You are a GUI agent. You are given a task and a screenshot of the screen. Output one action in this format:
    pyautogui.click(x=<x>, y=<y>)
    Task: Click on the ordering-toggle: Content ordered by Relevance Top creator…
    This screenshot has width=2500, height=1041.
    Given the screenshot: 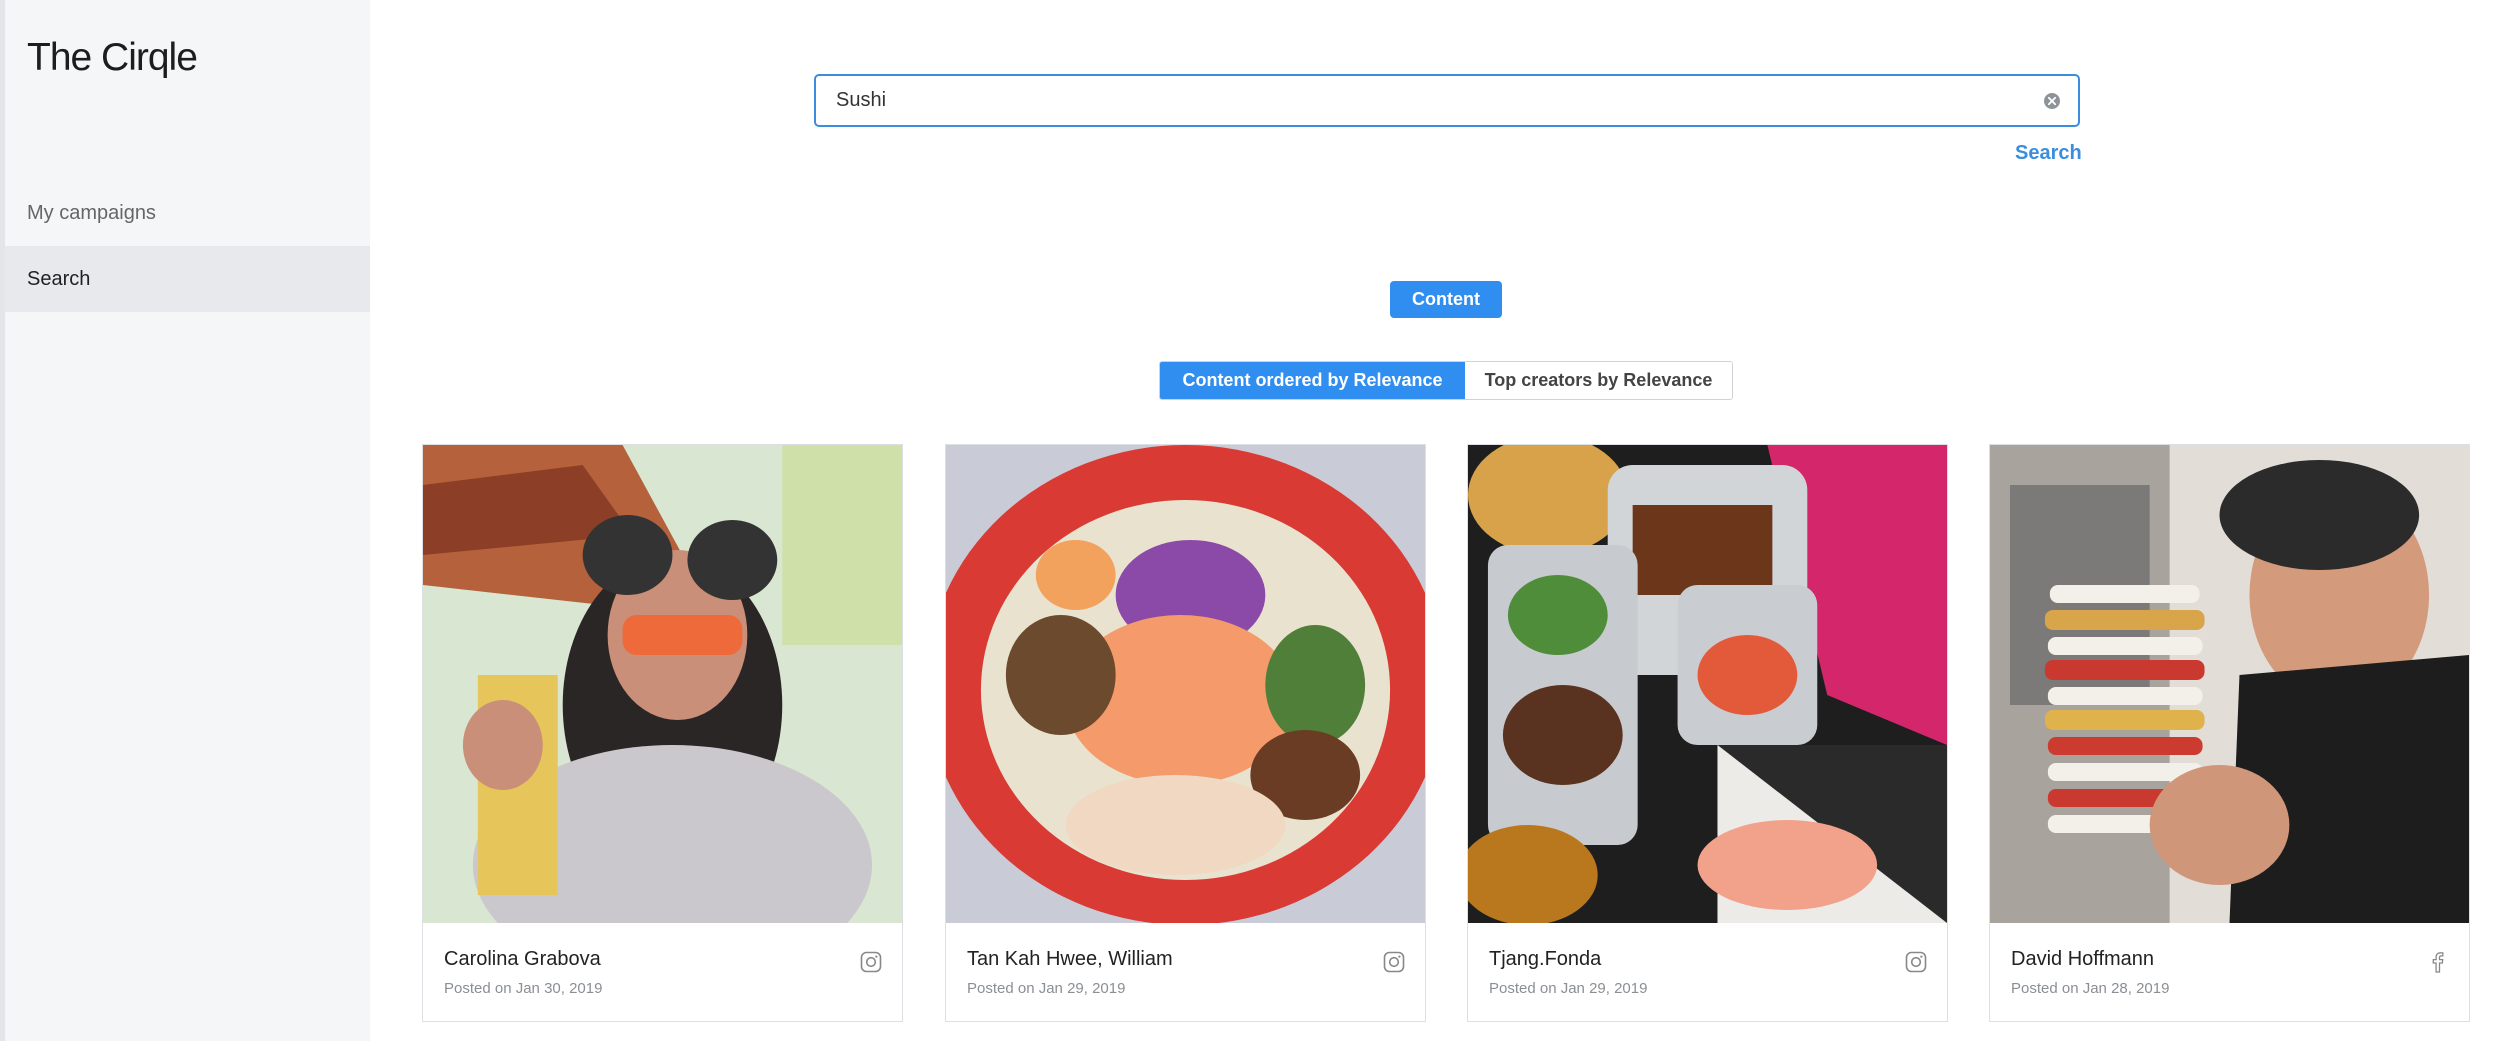 What is the action you would take?
    pyautogui.click(x=1446, y=380)
    